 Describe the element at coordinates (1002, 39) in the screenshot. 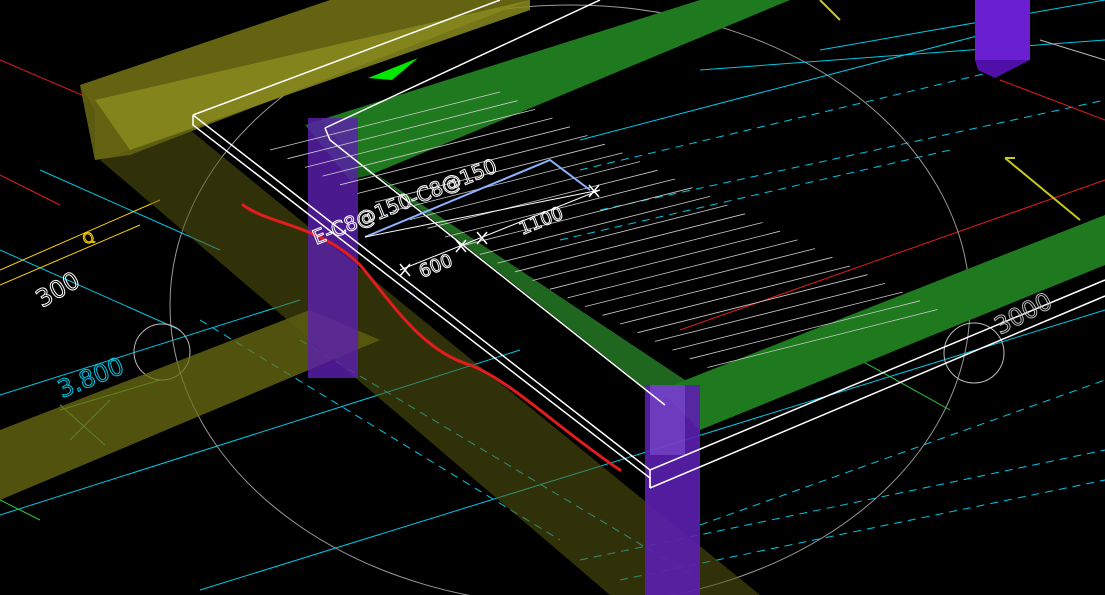

I see `column-top-right` at that location.